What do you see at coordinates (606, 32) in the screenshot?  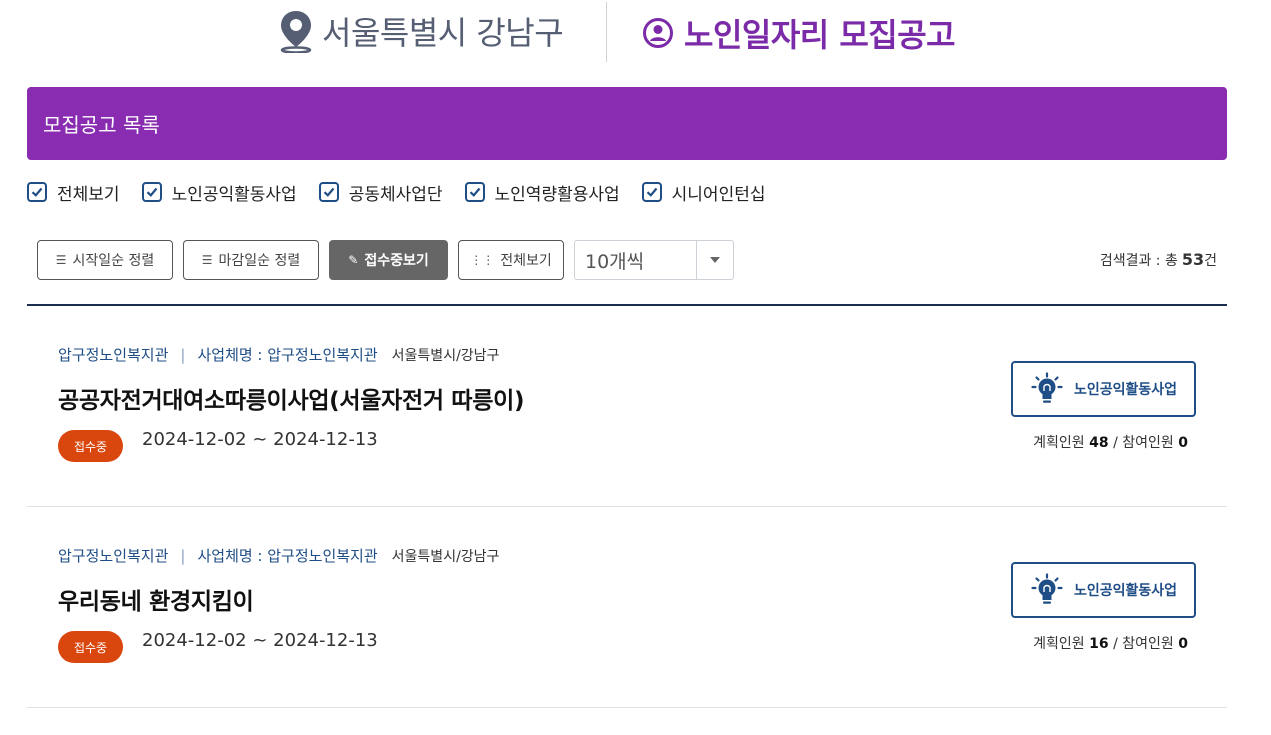 I see `header-divider` at bounding box center [606, 32].